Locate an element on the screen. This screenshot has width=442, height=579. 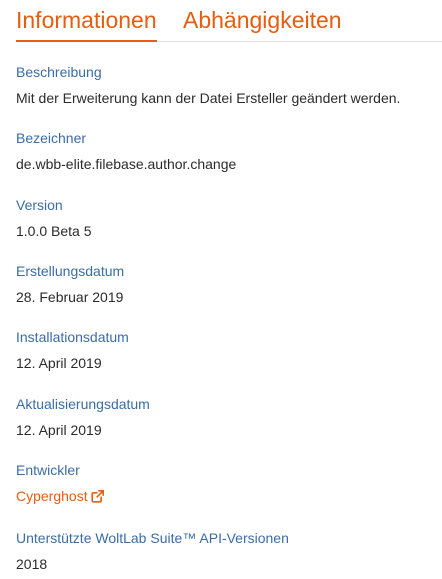
field-version: Version 1.0.0 Beta 5 is located at coordinates (227, 218).